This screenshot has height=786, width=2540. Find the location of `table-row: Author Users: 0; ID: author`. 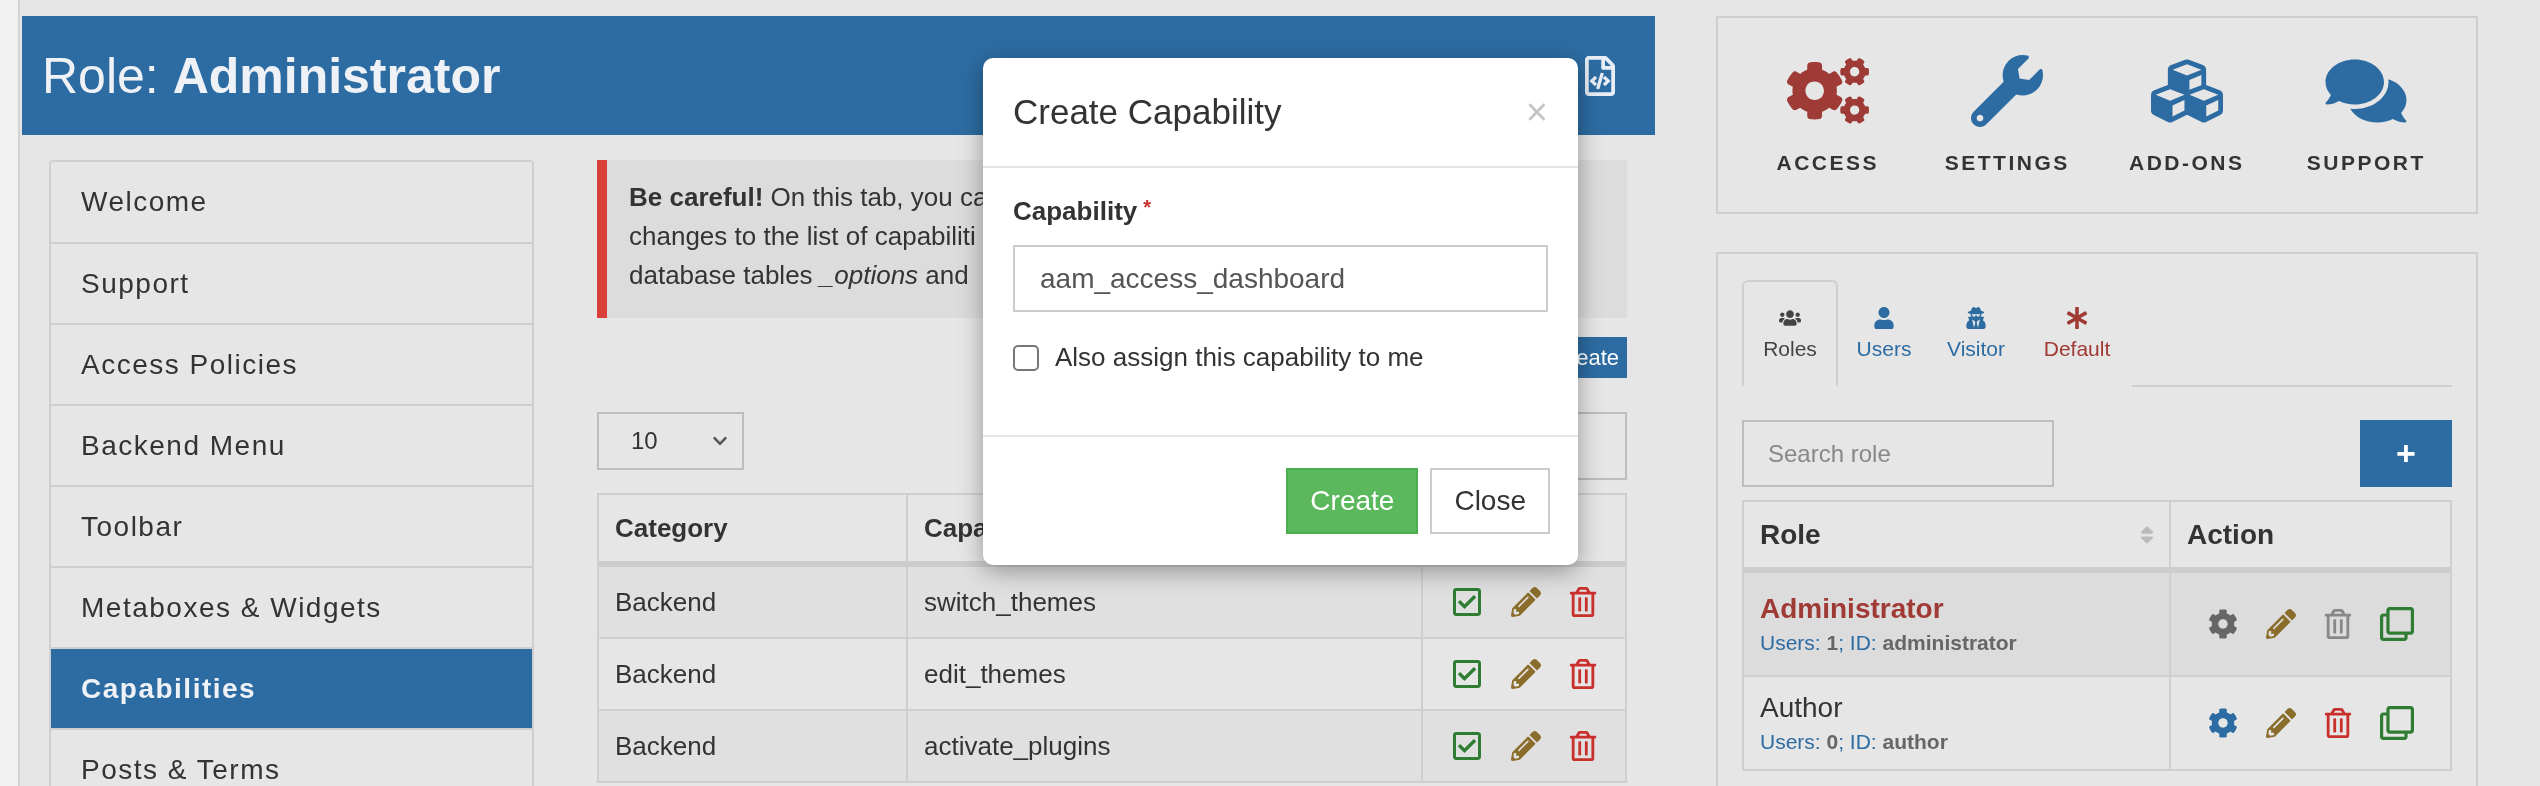

table-row: Author Users: 0; ID: author is located at coordinates (2097, 724).